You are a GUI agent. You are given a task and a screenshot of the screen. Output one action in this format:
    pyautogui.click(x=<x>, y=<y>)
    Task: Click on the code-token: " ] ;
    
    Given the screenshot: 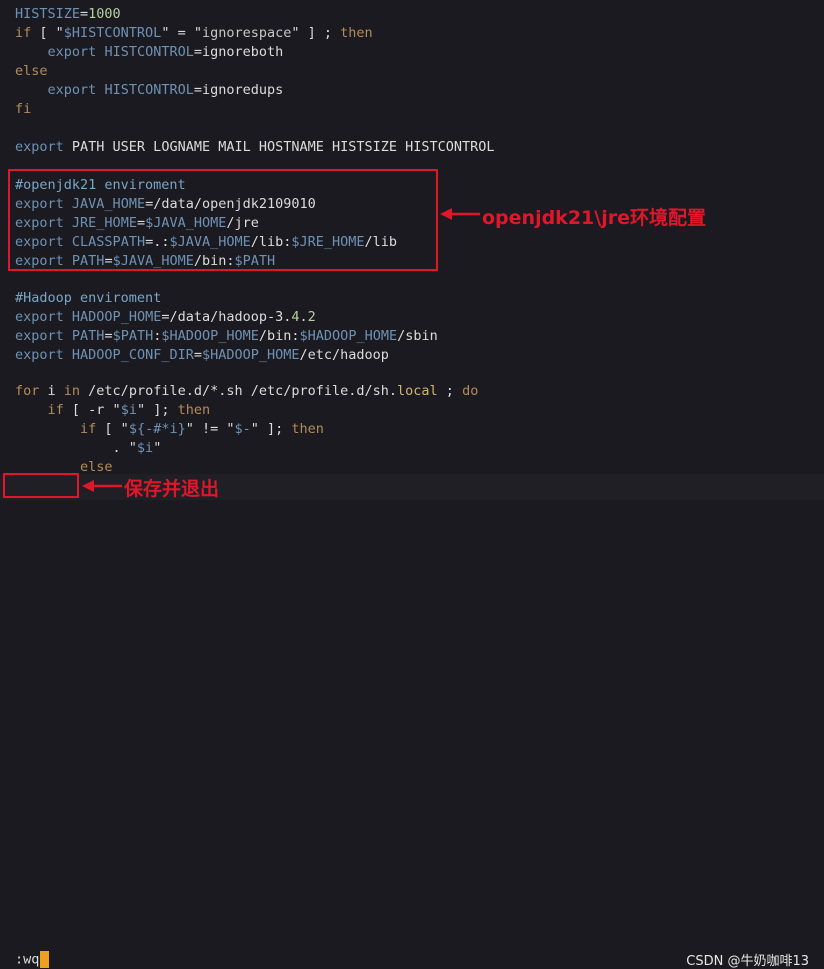 What is the action you would take?
    pyautogui.click(x=316, y=33)
    